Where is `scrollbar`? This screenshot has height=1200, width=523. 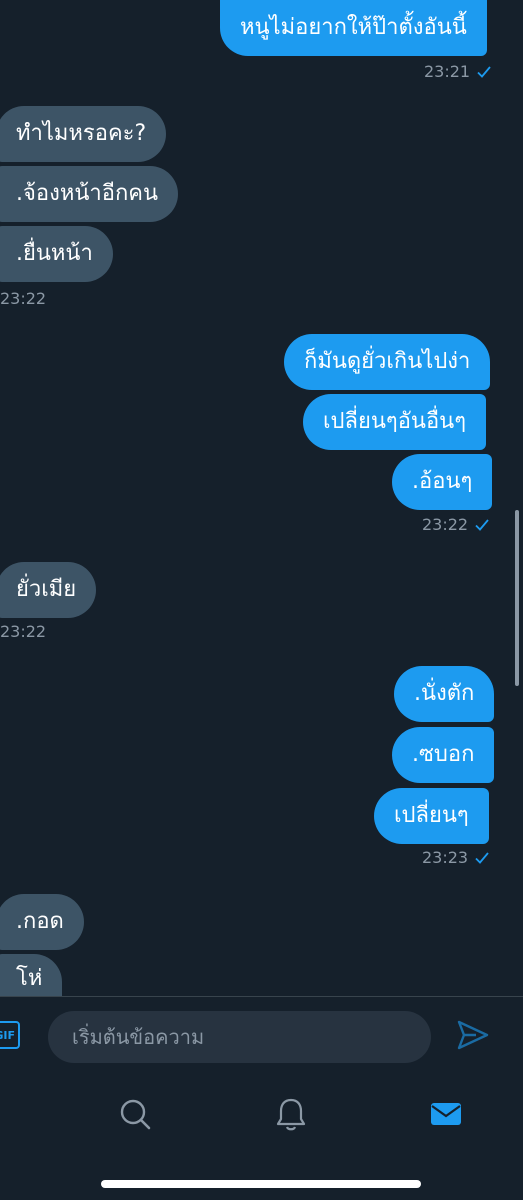 scrollbar is located at coordinates (517, 598).